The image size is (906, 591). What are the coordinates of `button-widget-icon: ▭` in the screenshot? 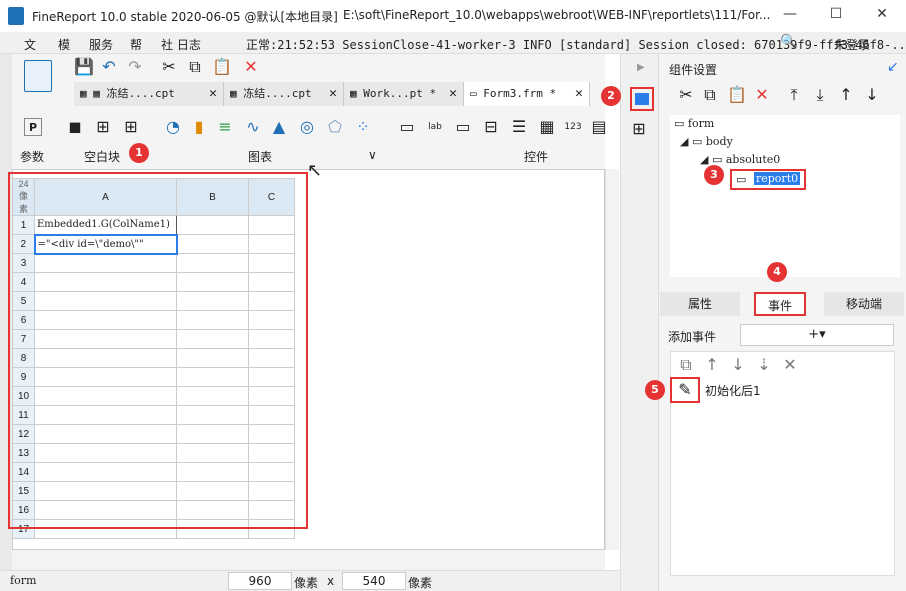 It's located at (407, 127).